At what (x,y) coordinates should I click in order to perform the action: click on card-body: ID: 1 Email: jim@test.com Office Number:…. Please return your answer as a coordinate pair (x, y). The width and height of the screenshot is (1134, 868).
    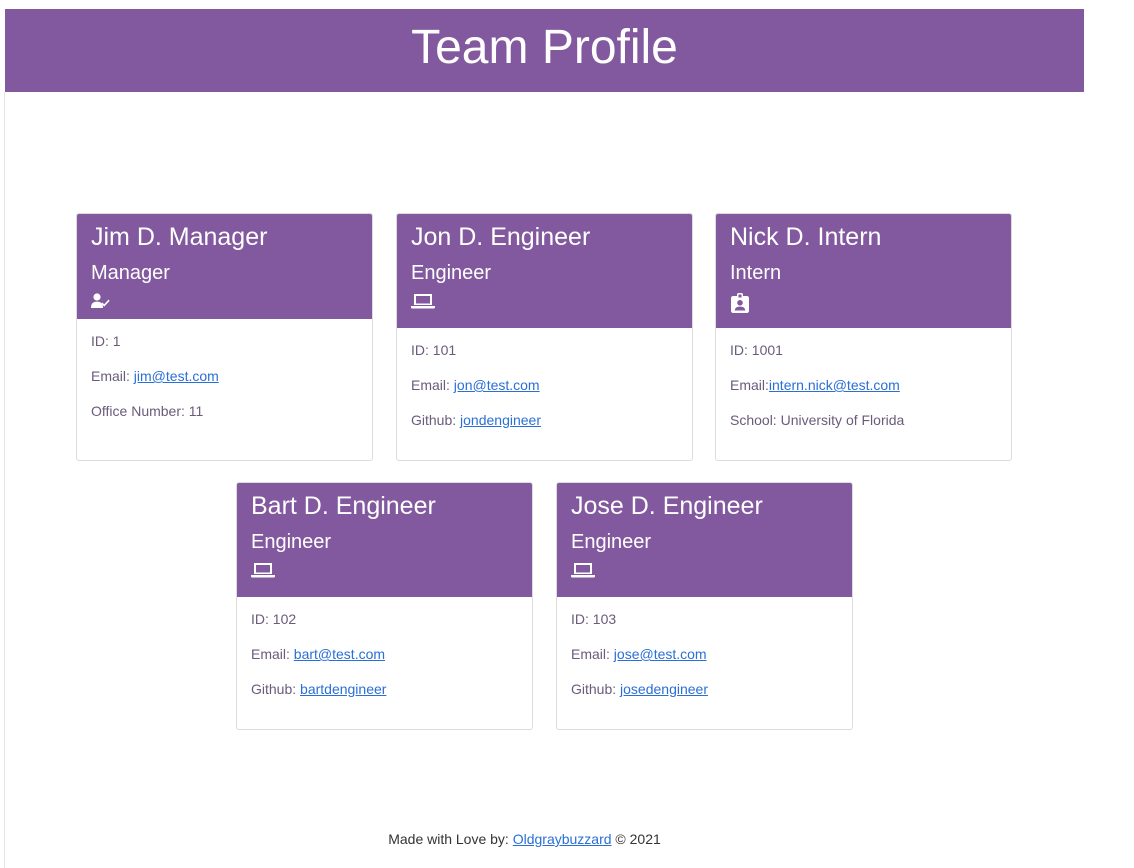
    Looking at the image, I should click on (224, 378).